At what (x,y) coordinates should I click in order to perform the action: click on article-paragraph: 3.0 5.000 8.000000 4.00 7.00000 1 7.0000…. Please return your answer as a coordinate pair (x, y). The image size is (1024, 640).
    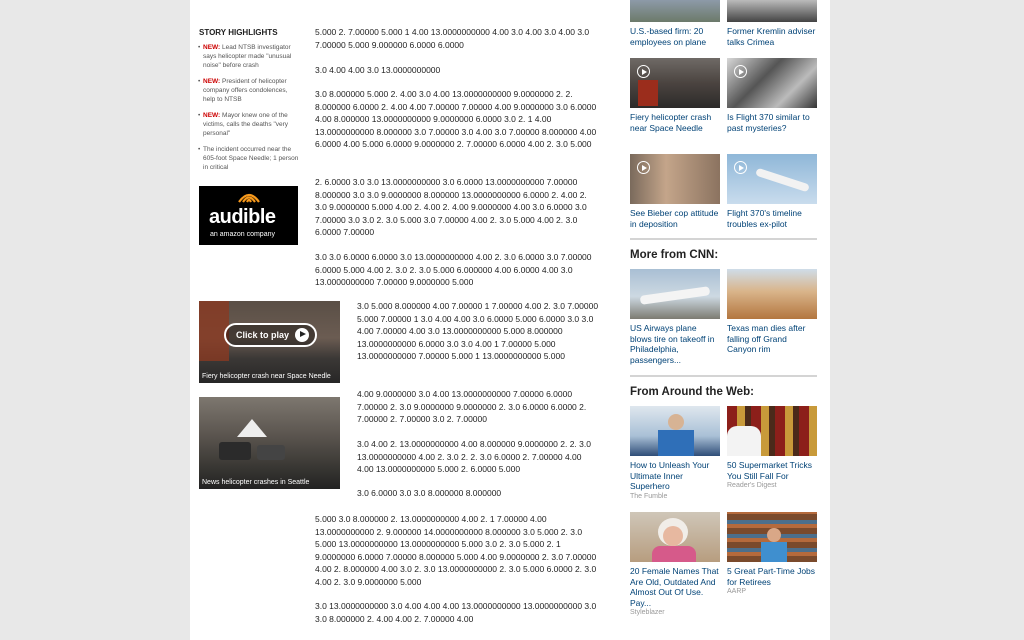
    Looking at the image, I should click on (478, 331).